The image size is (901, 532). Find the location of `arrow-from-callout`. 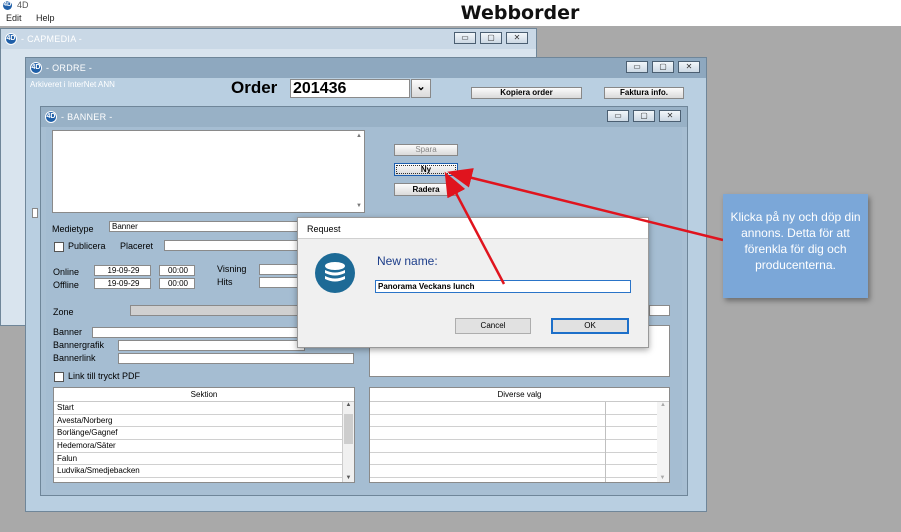

arrow-from-callout is located at coordinates (585, 205).